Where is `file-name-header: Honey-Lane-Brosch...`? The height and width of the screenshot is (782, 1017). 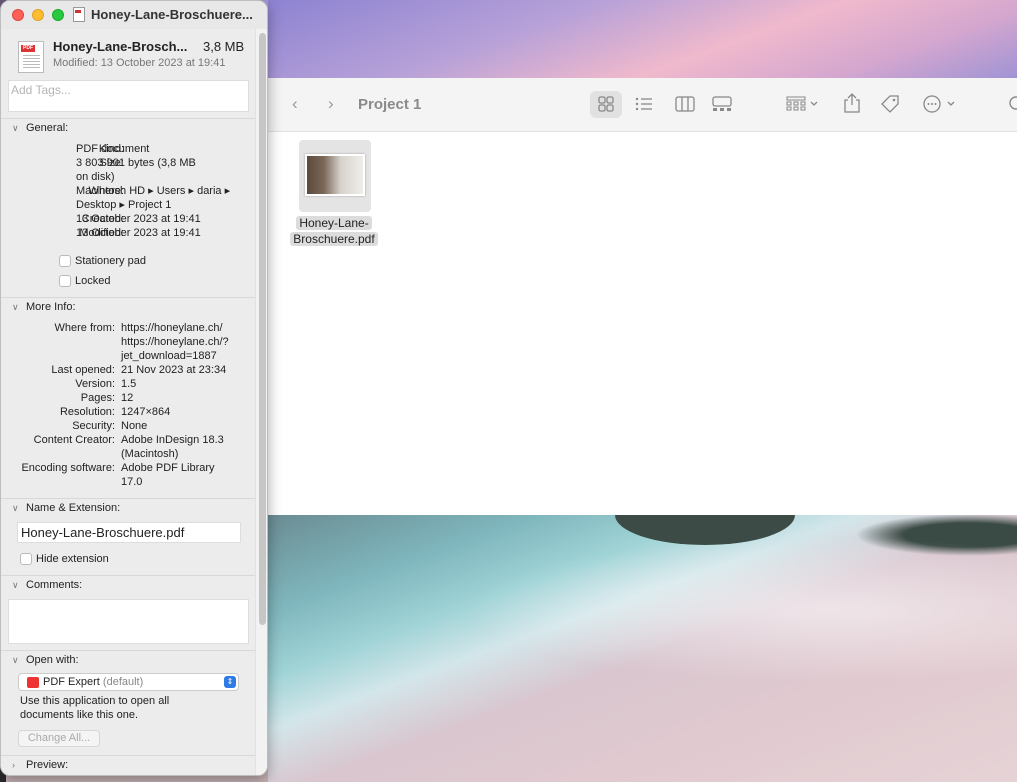
file-name-header: Honey-Lane-Brosch... is located at coordinates (120, 46).